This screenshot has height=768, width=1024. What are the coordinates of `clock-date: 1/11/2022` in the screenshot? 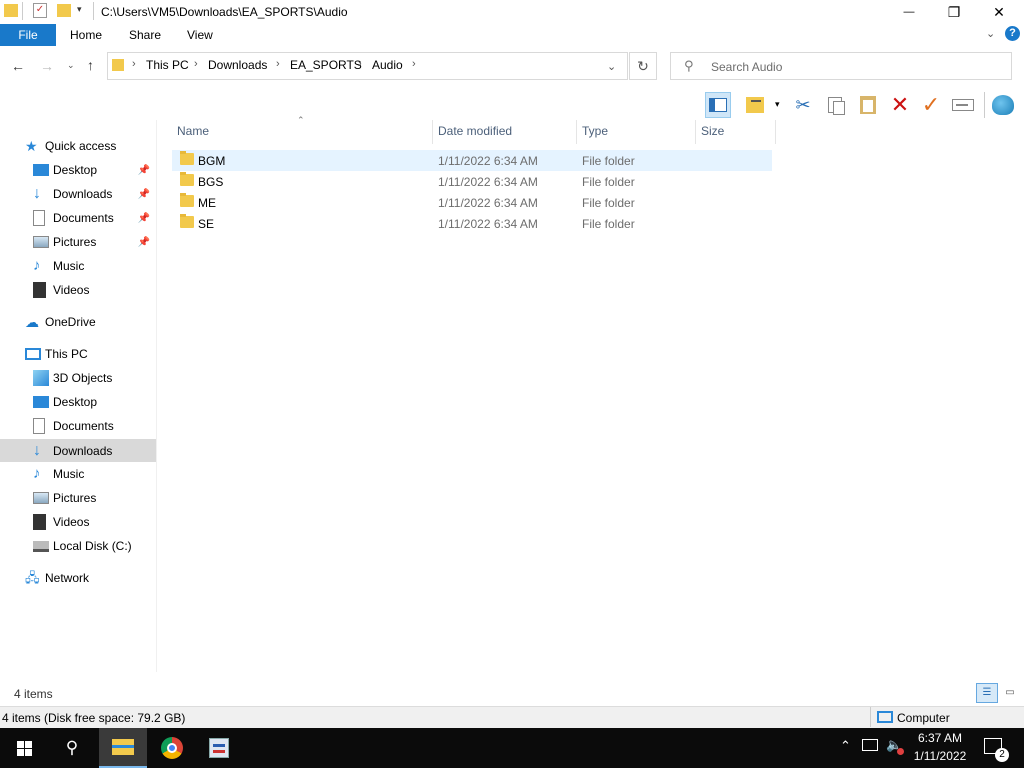 It's located at (940, 756).